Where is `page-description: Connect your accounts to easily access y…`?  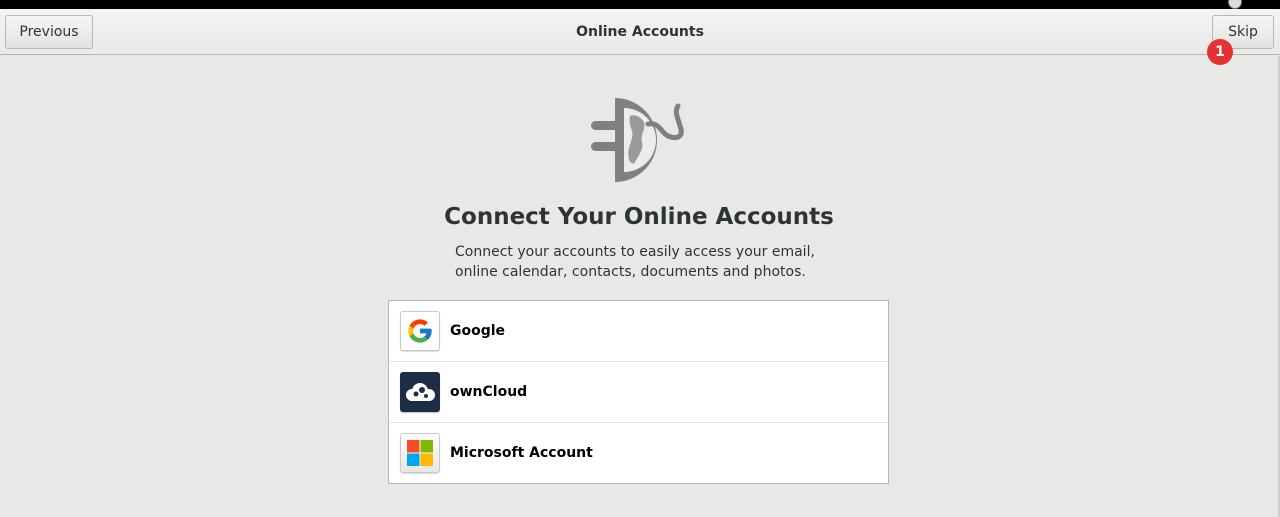
page-description: Connect your accounts to easily access y… is located at coordinates (645, 262).